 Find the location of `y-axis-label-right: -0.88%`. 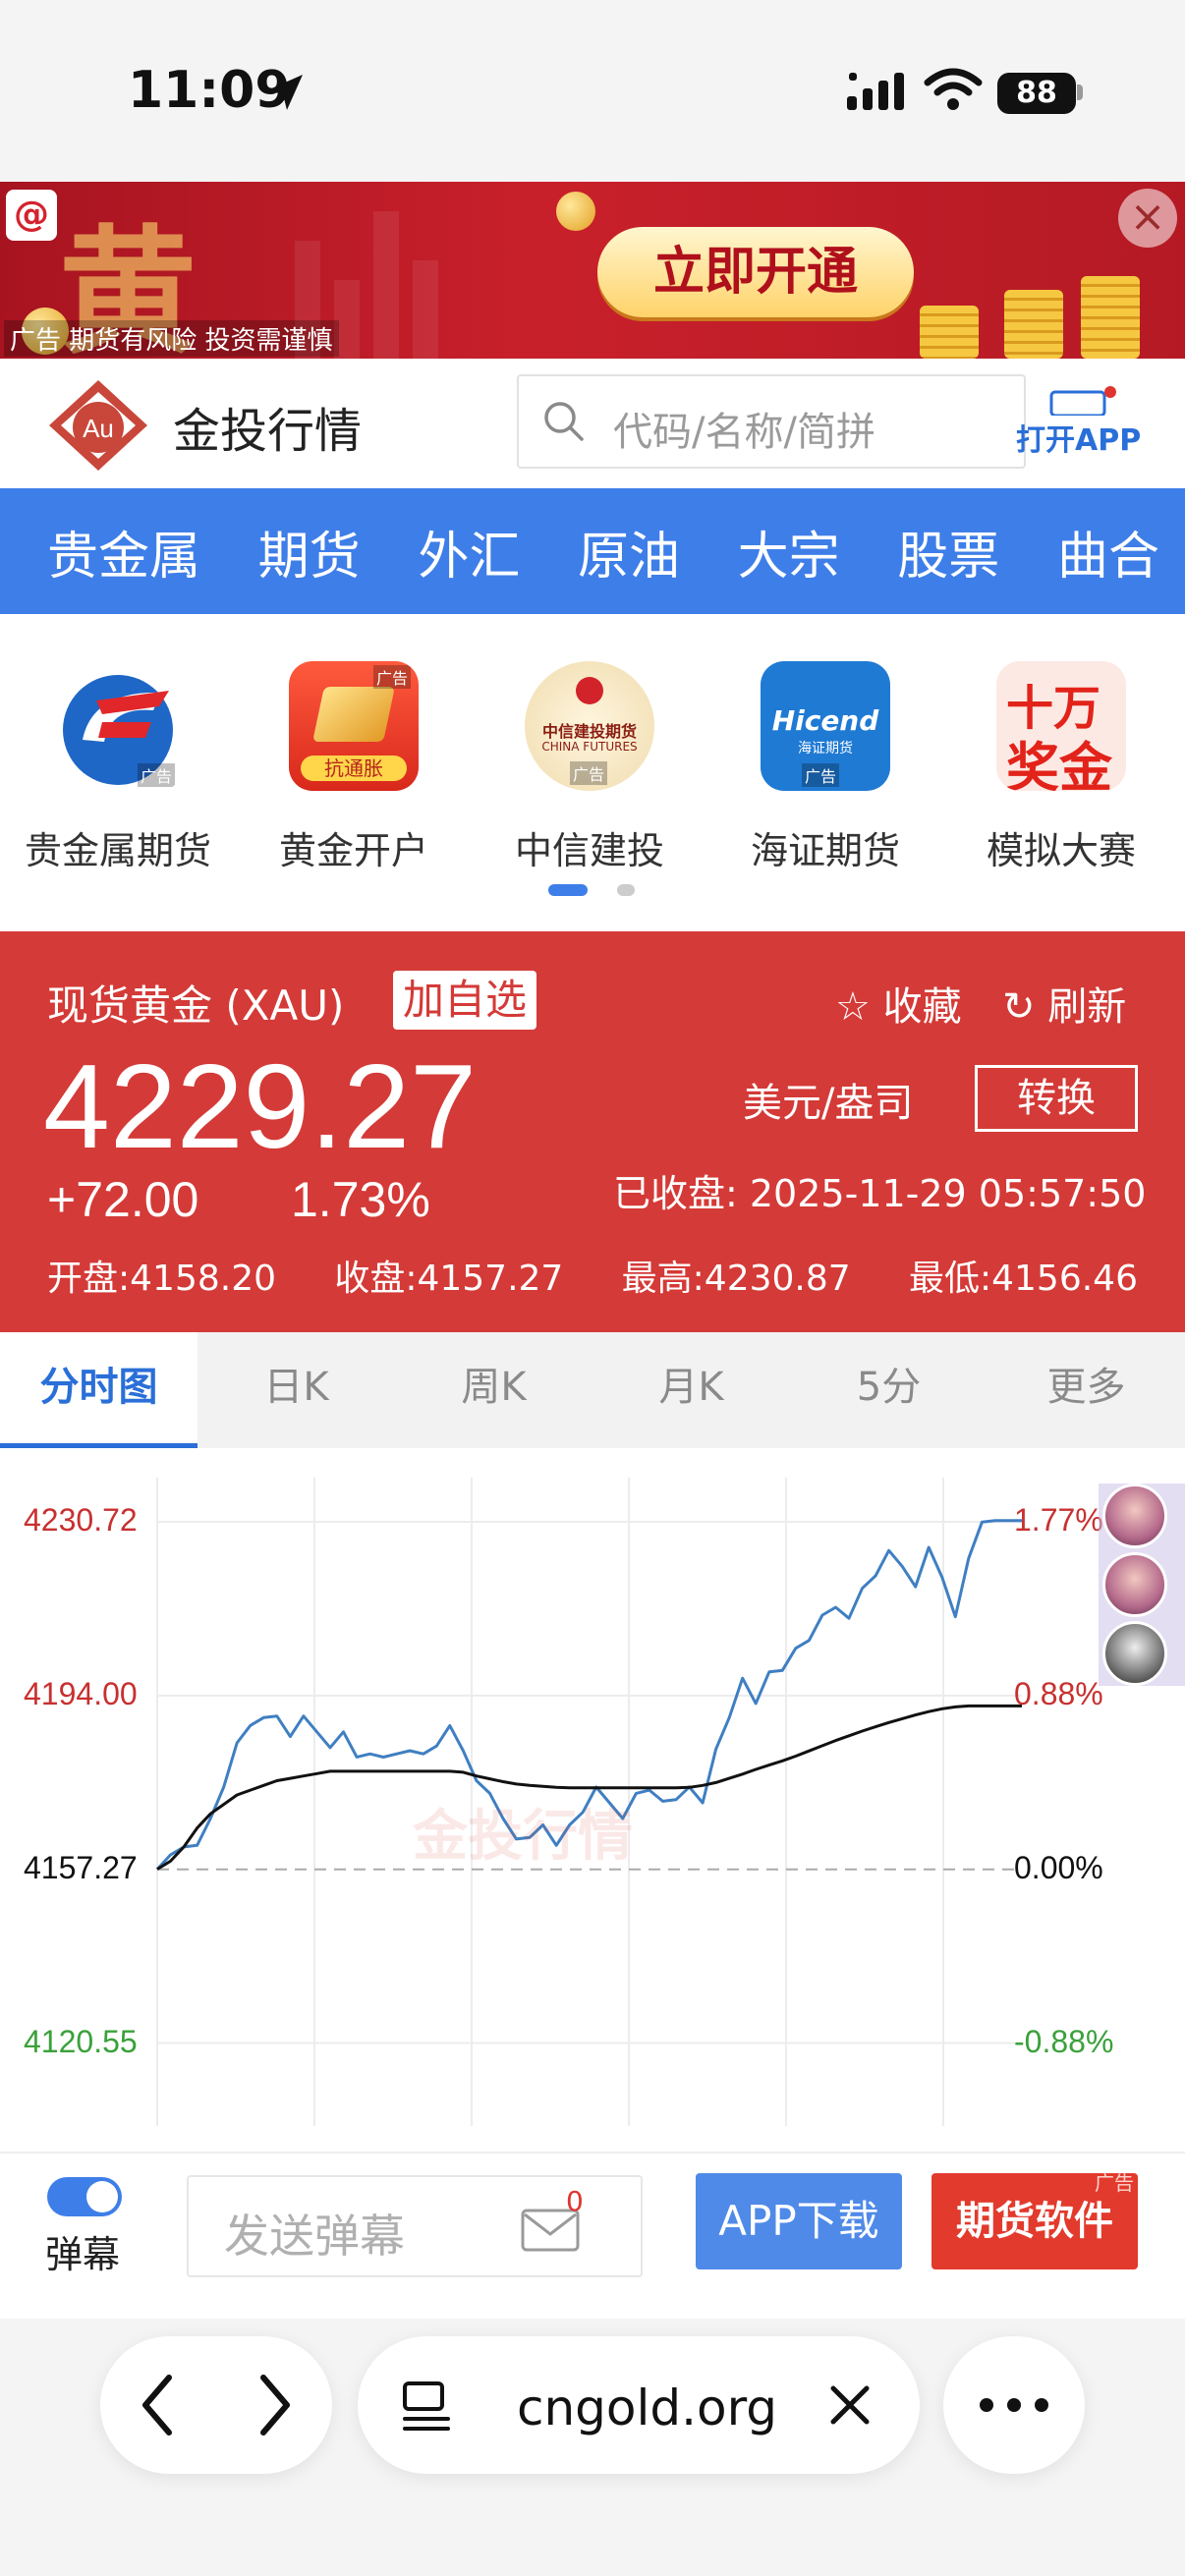

y-axis-label-right: -0.88% is located at coordinates (1064, 2041).